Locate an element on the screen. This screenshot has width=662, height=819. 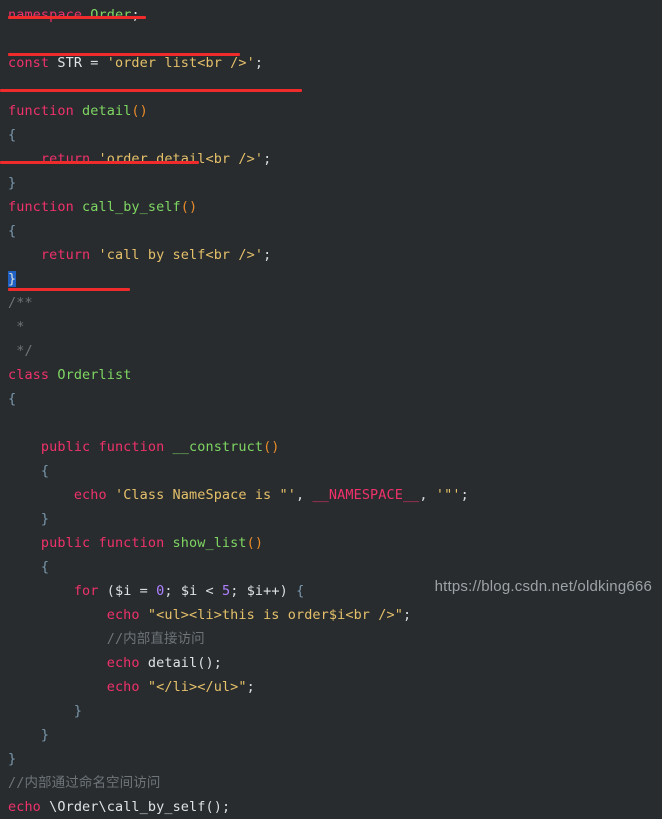
code-line: echo detail(); is located at coordinates (331, 663).